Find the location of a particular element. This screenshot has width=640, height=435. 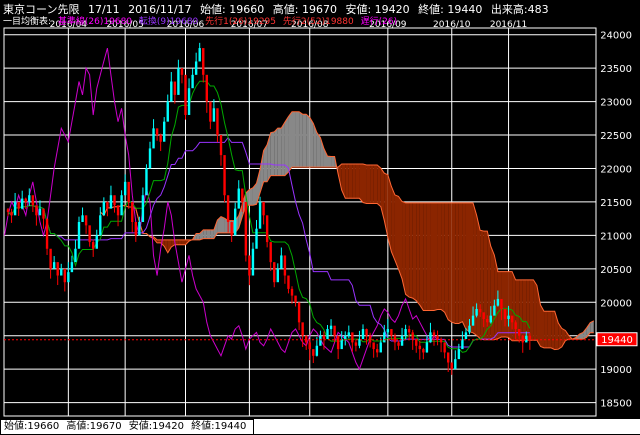

y-tick-label: 18500 is located at coordinates (616, 404).